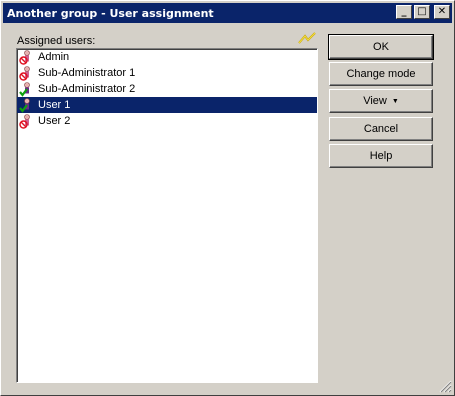 Image resolution: width=455 pixels, height=396 pixels. I want to click on view-button-label: View, so click(375, 101).